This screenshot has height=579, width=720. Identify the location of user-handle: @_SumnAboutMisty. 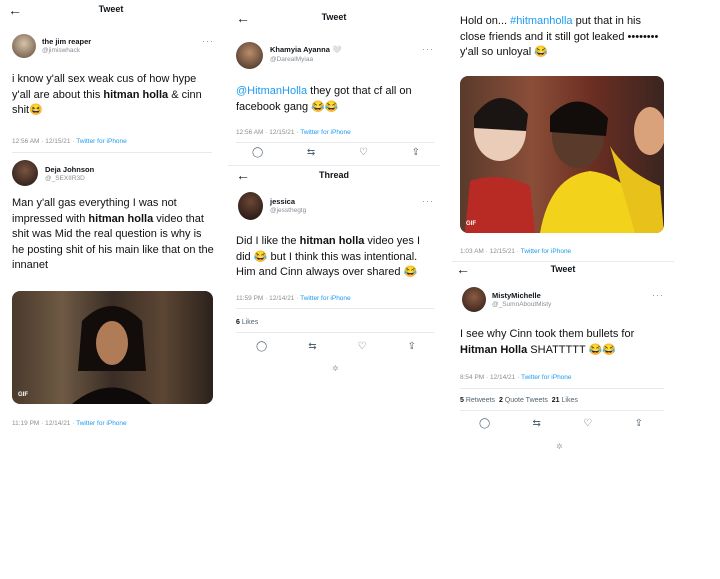
(521, 304).